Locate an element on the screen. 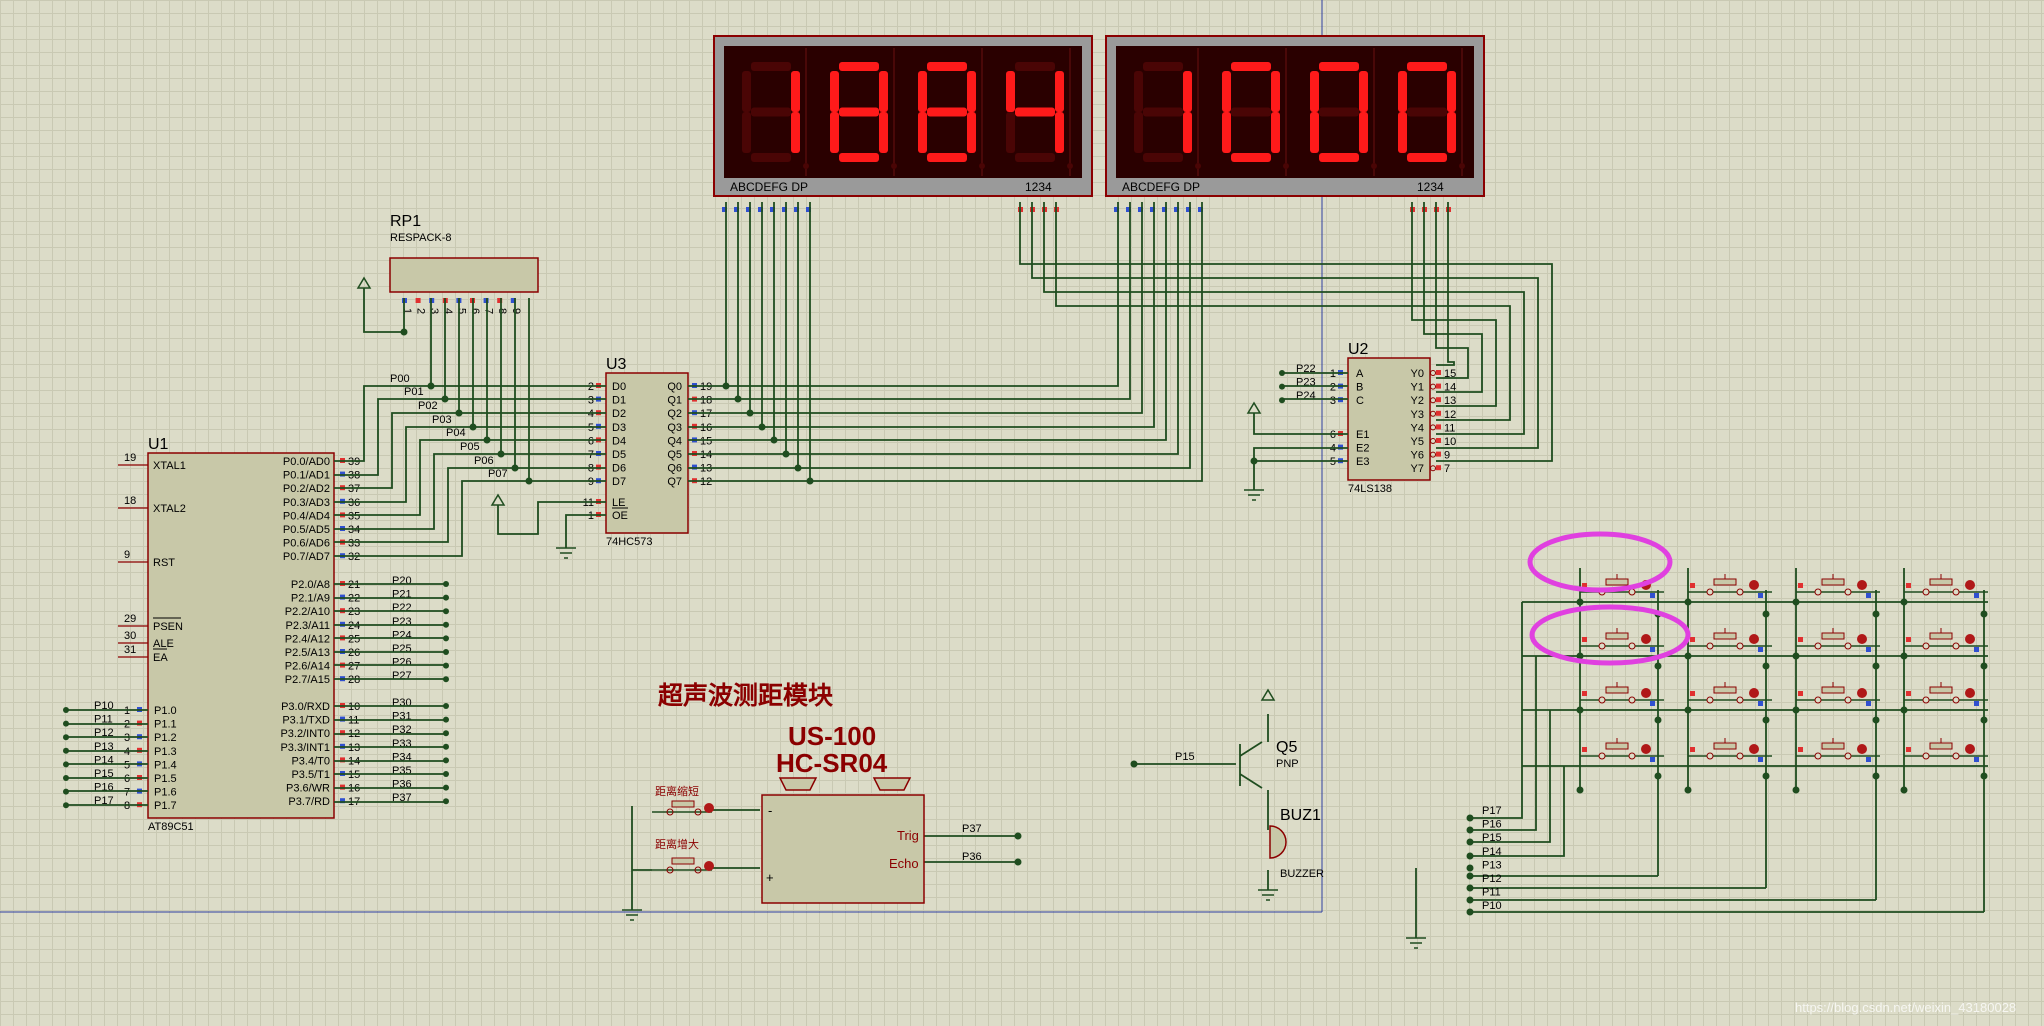 The width and height of the screenshot is (2044, 1026). p0-net-label: P00 is located at coordinates (400, 379).